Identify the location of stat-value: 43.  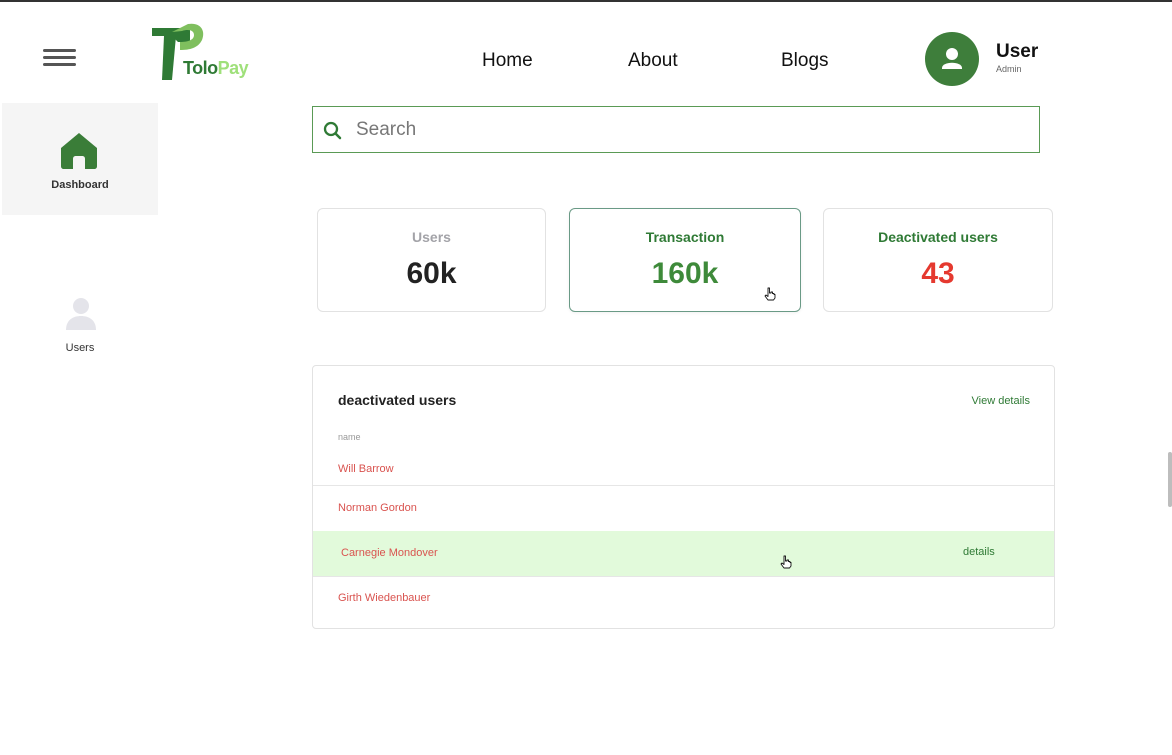
(938, 273).